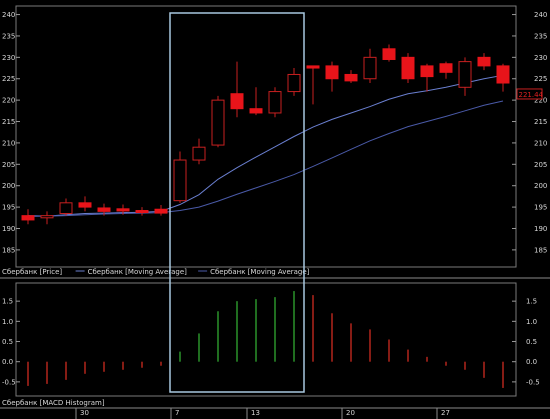  Describe the element at coordinates (531, 95) in the screenshot. I see `last-price-label: 221.44` at that location.